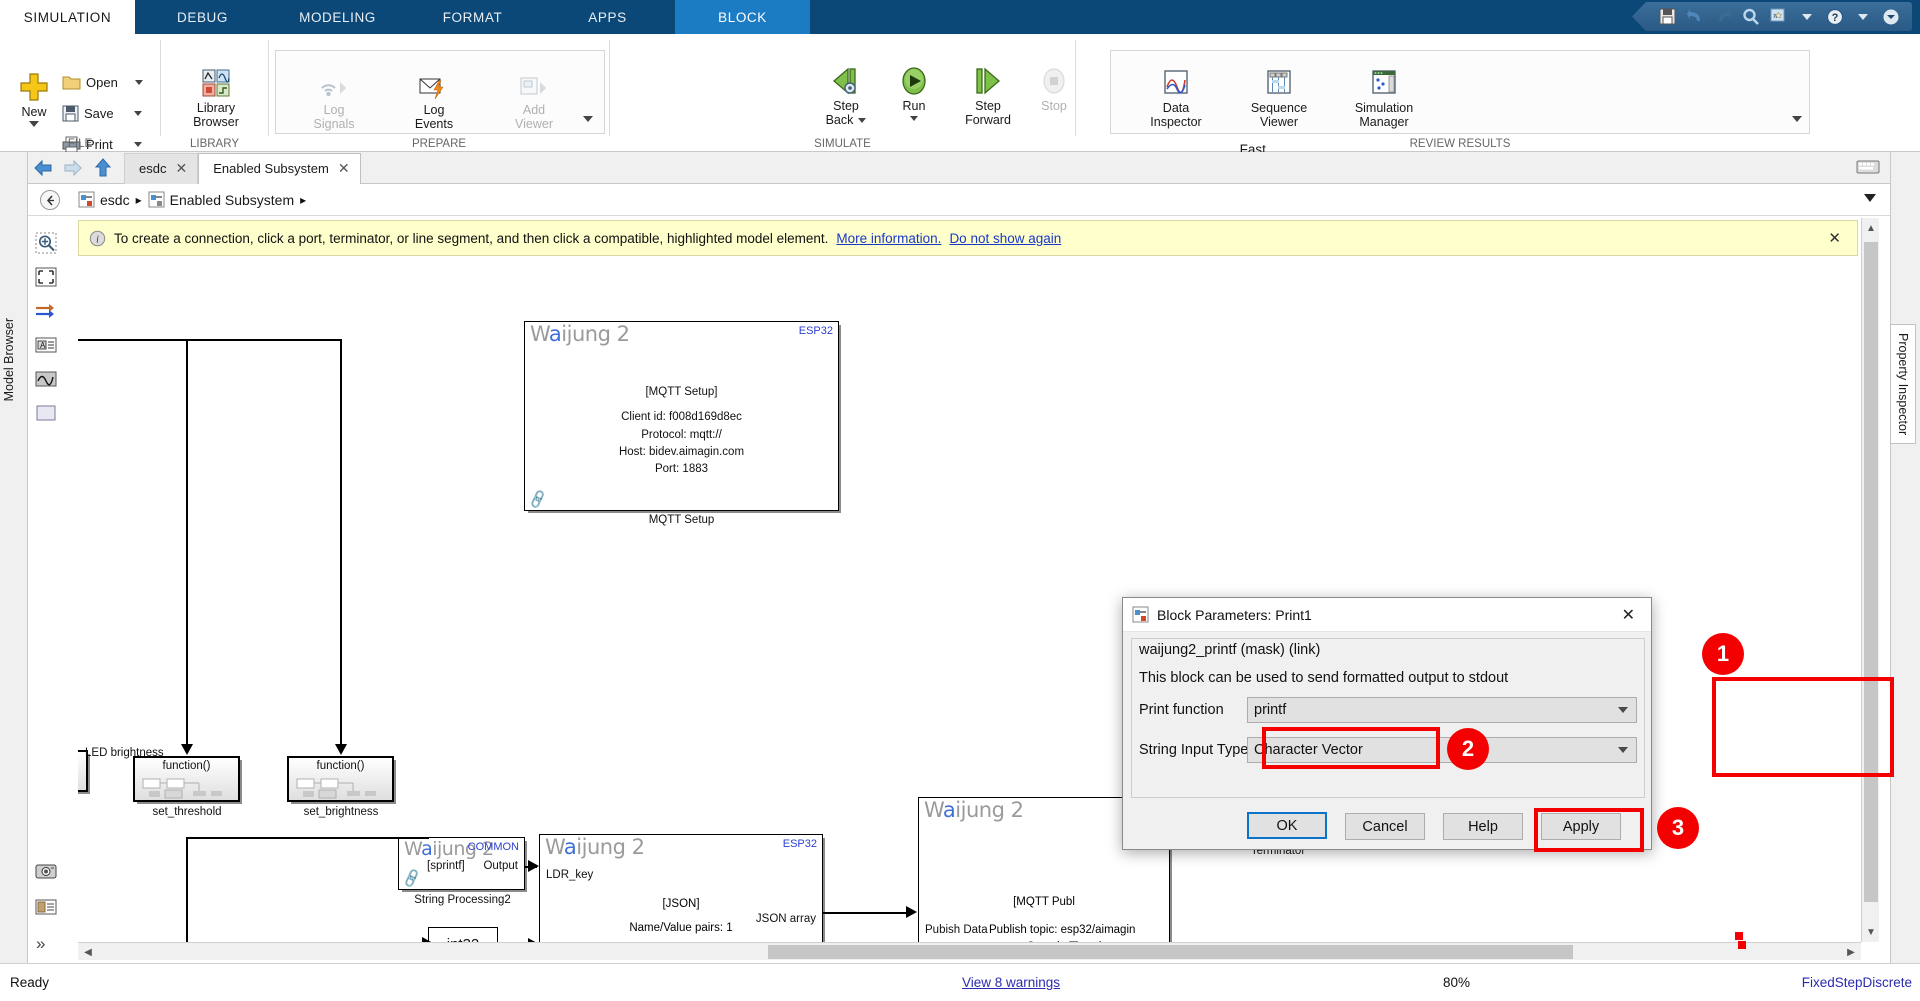 The image size is (1920, 1001). Describe the element at coordinates (337, 17) in the screenshot. I see `ribbon-tab-modeling: MODELING` at that location.